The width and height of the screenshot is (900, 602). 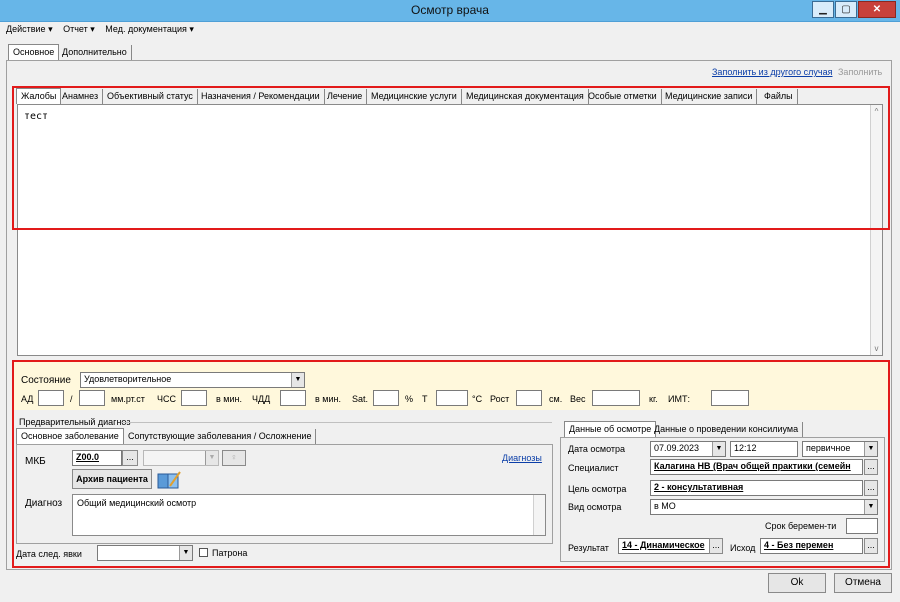 I want to click on tab-consilium: Данные о проведении консилиума, so click(x=727, y=430).